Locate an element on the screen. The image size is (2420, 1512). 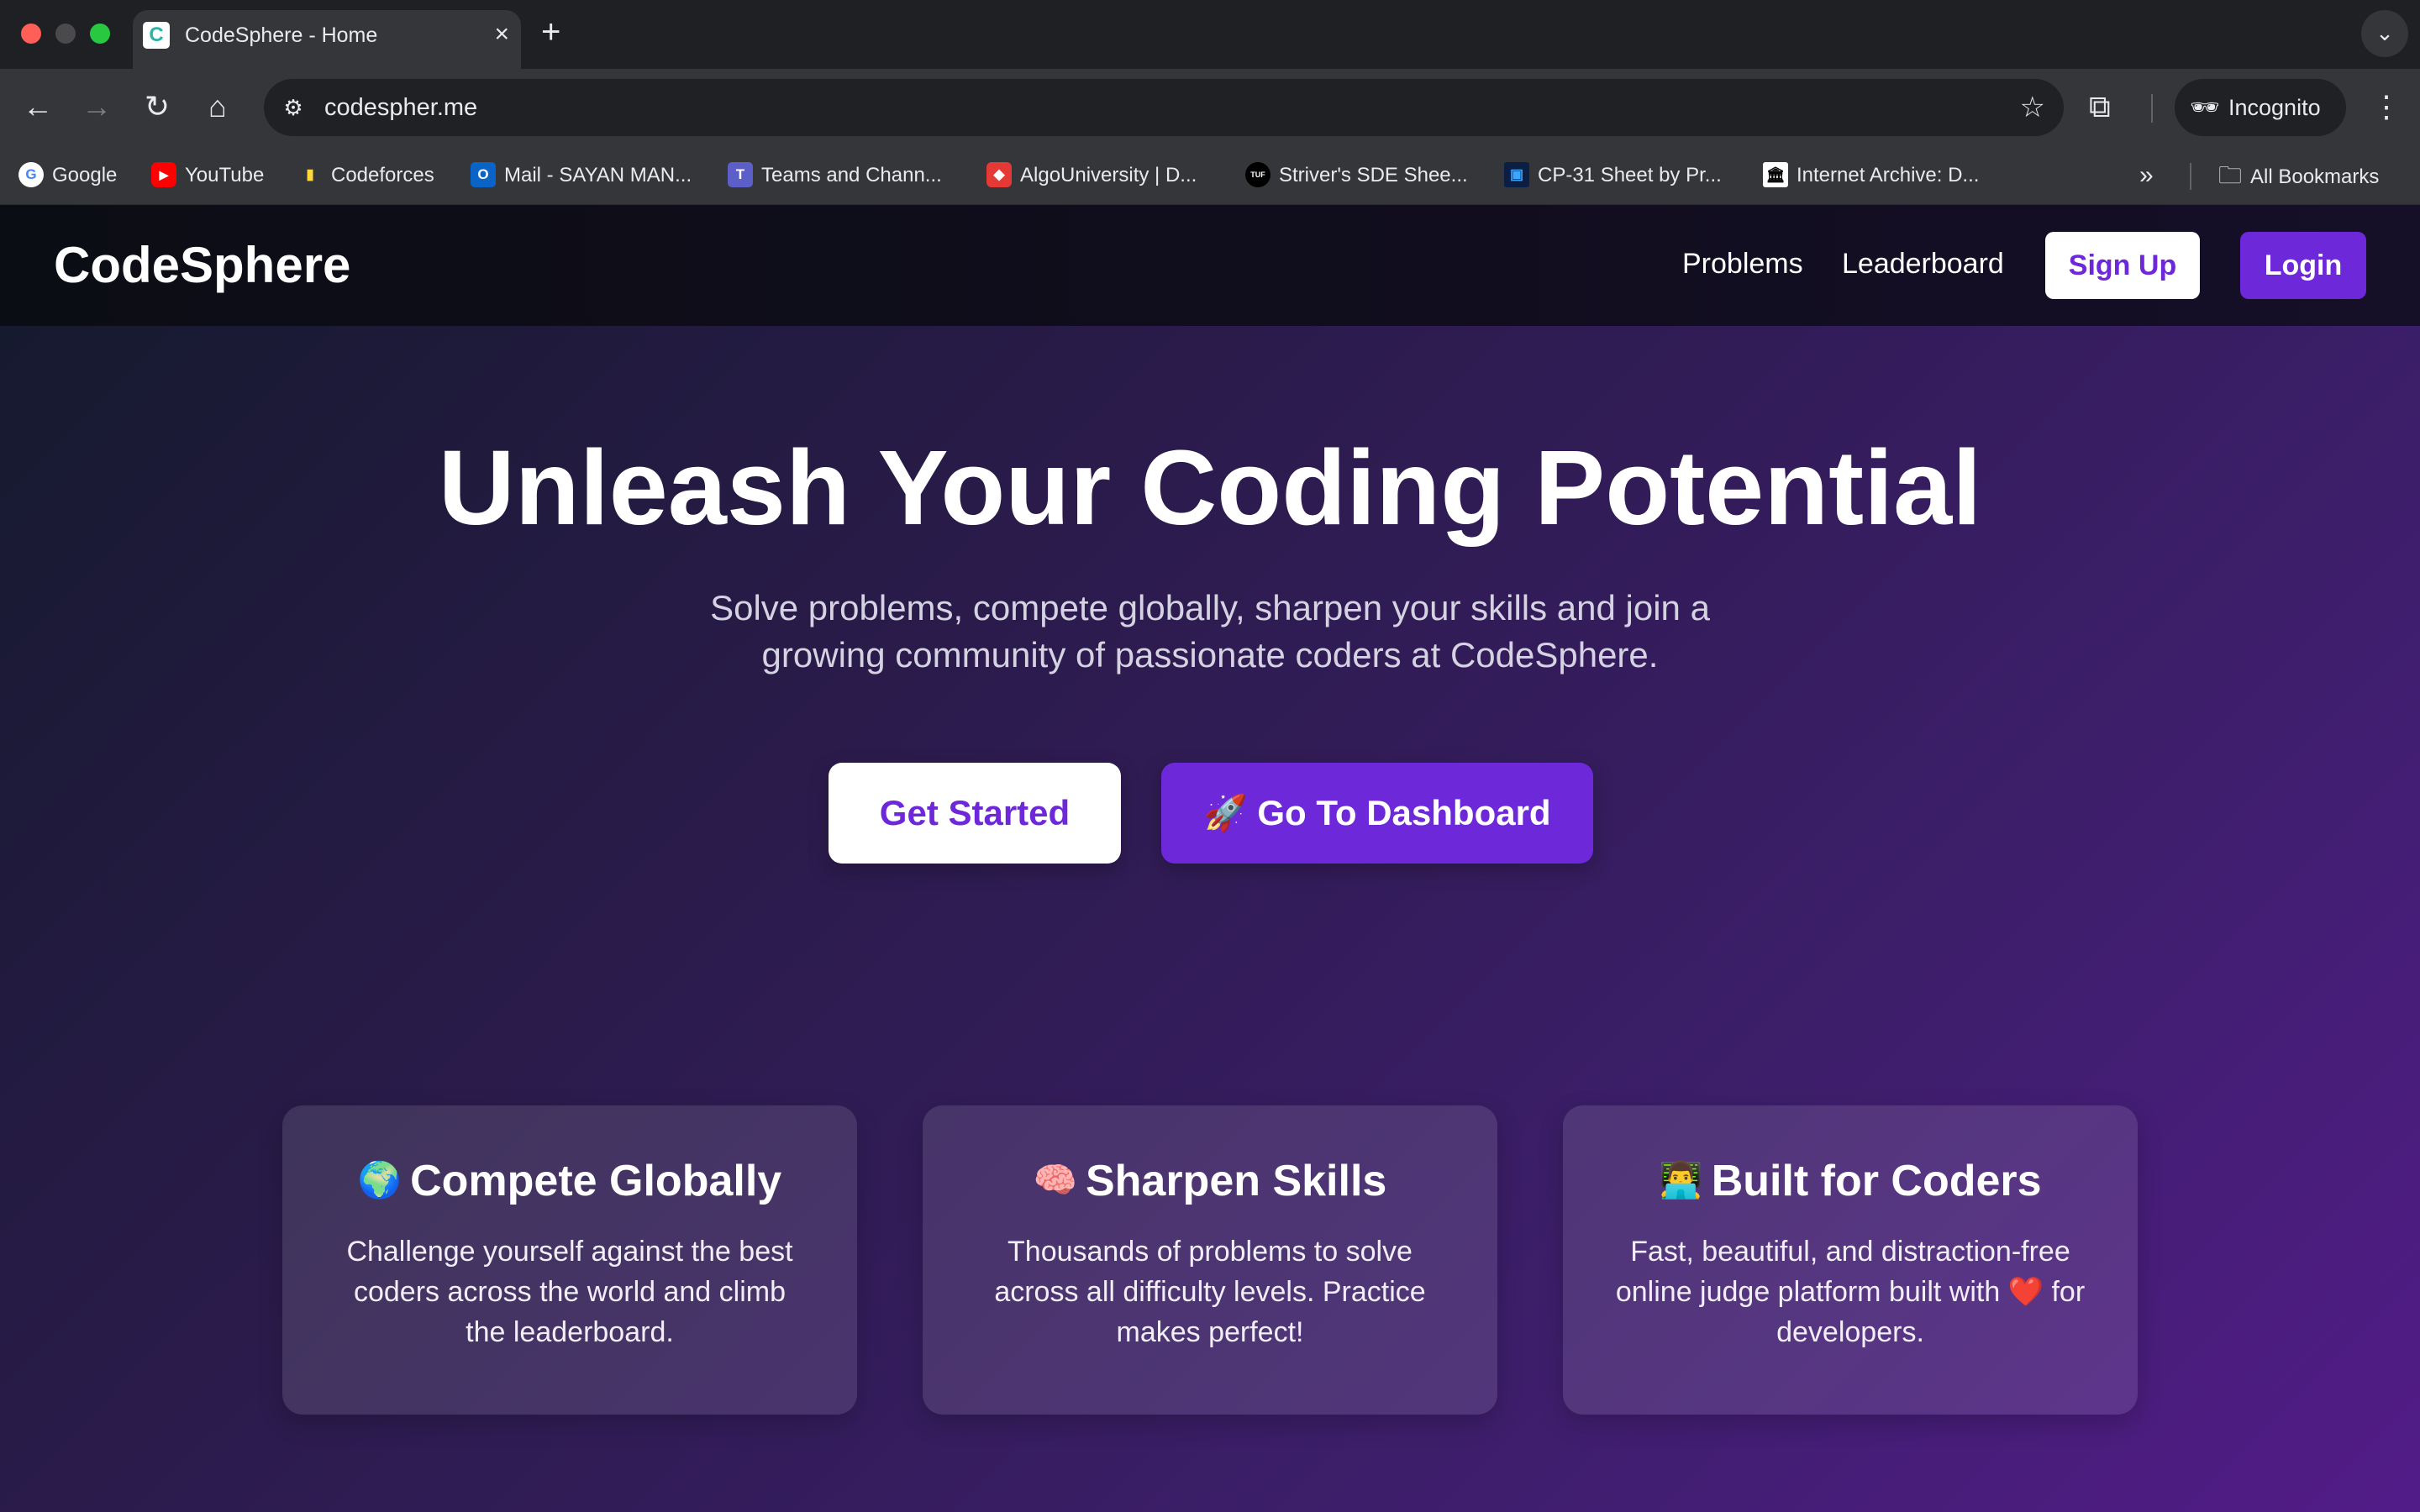
feature-title-text: Built for Coders is located at coordinates (1876, 1181).